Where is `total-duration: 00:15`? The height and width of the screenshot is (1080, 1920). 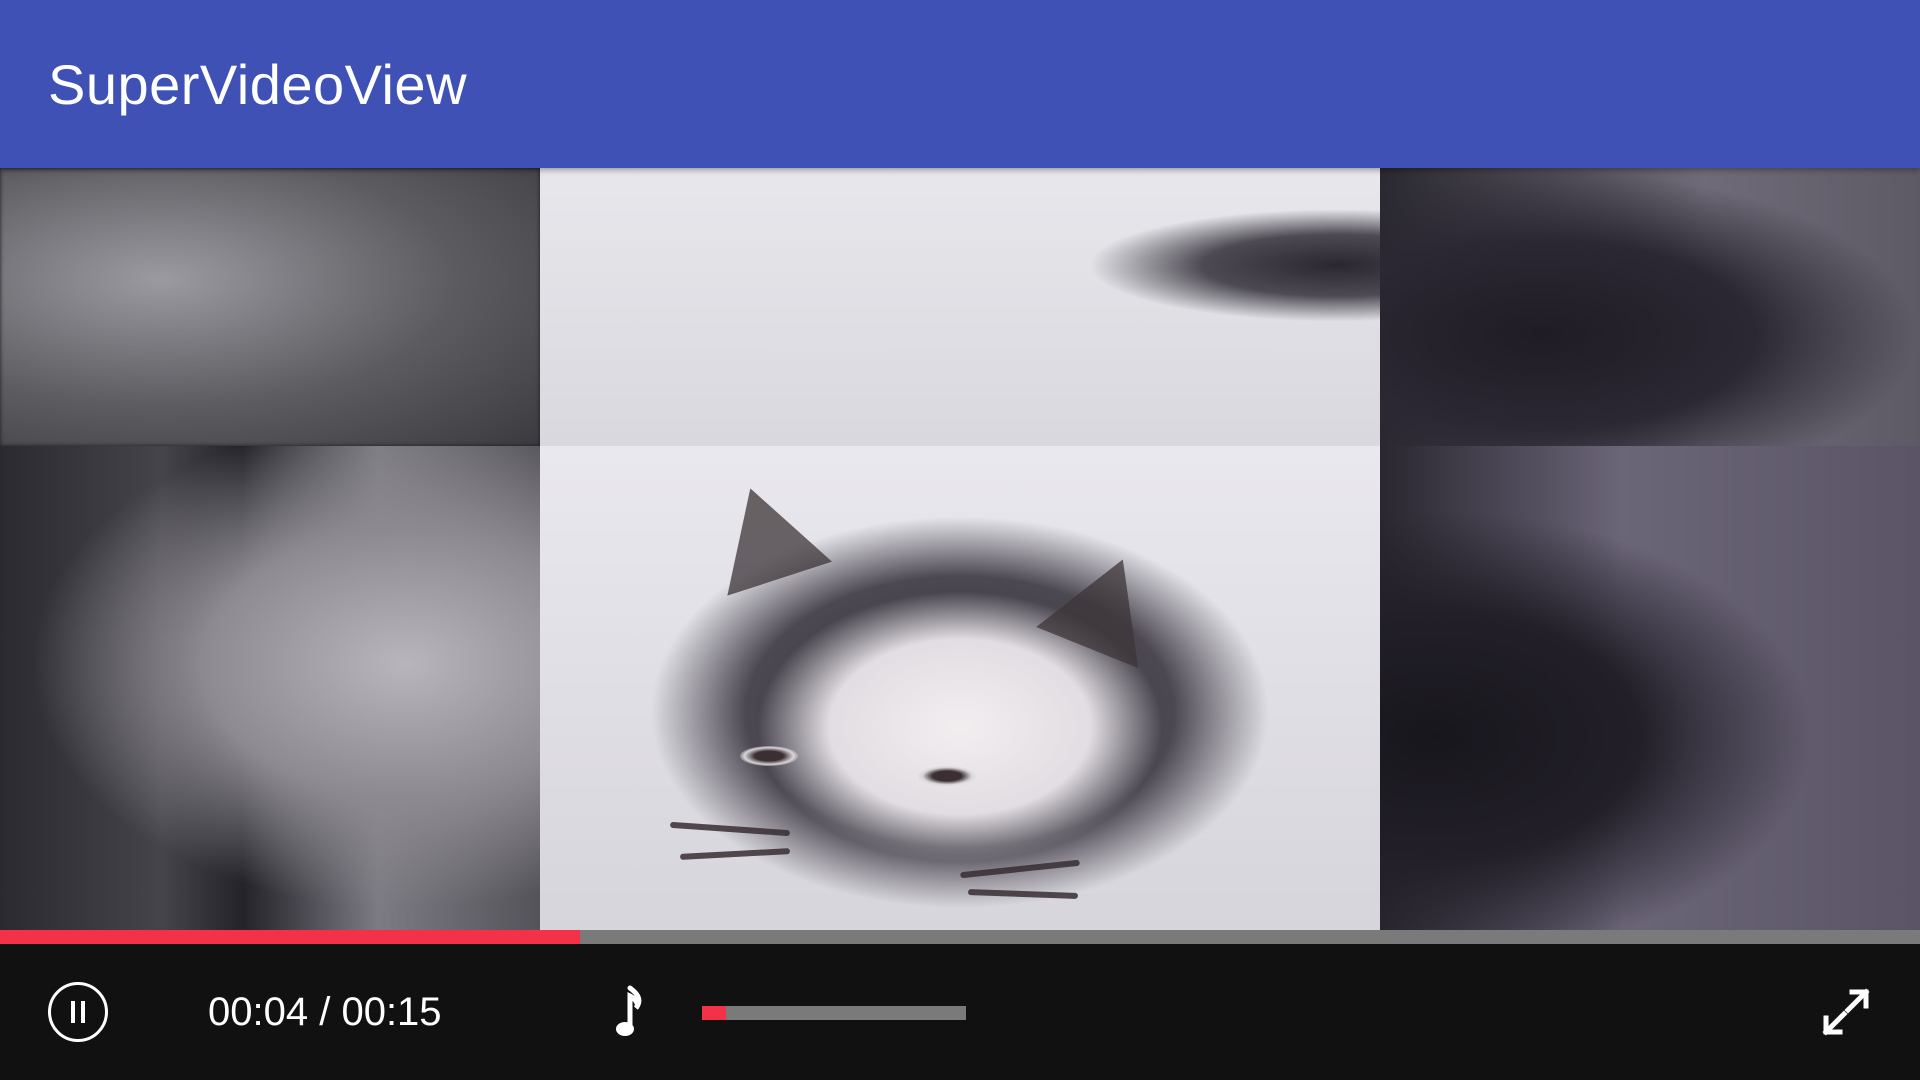
total-duration: 00:15 is located at coordinates (391, 1012).